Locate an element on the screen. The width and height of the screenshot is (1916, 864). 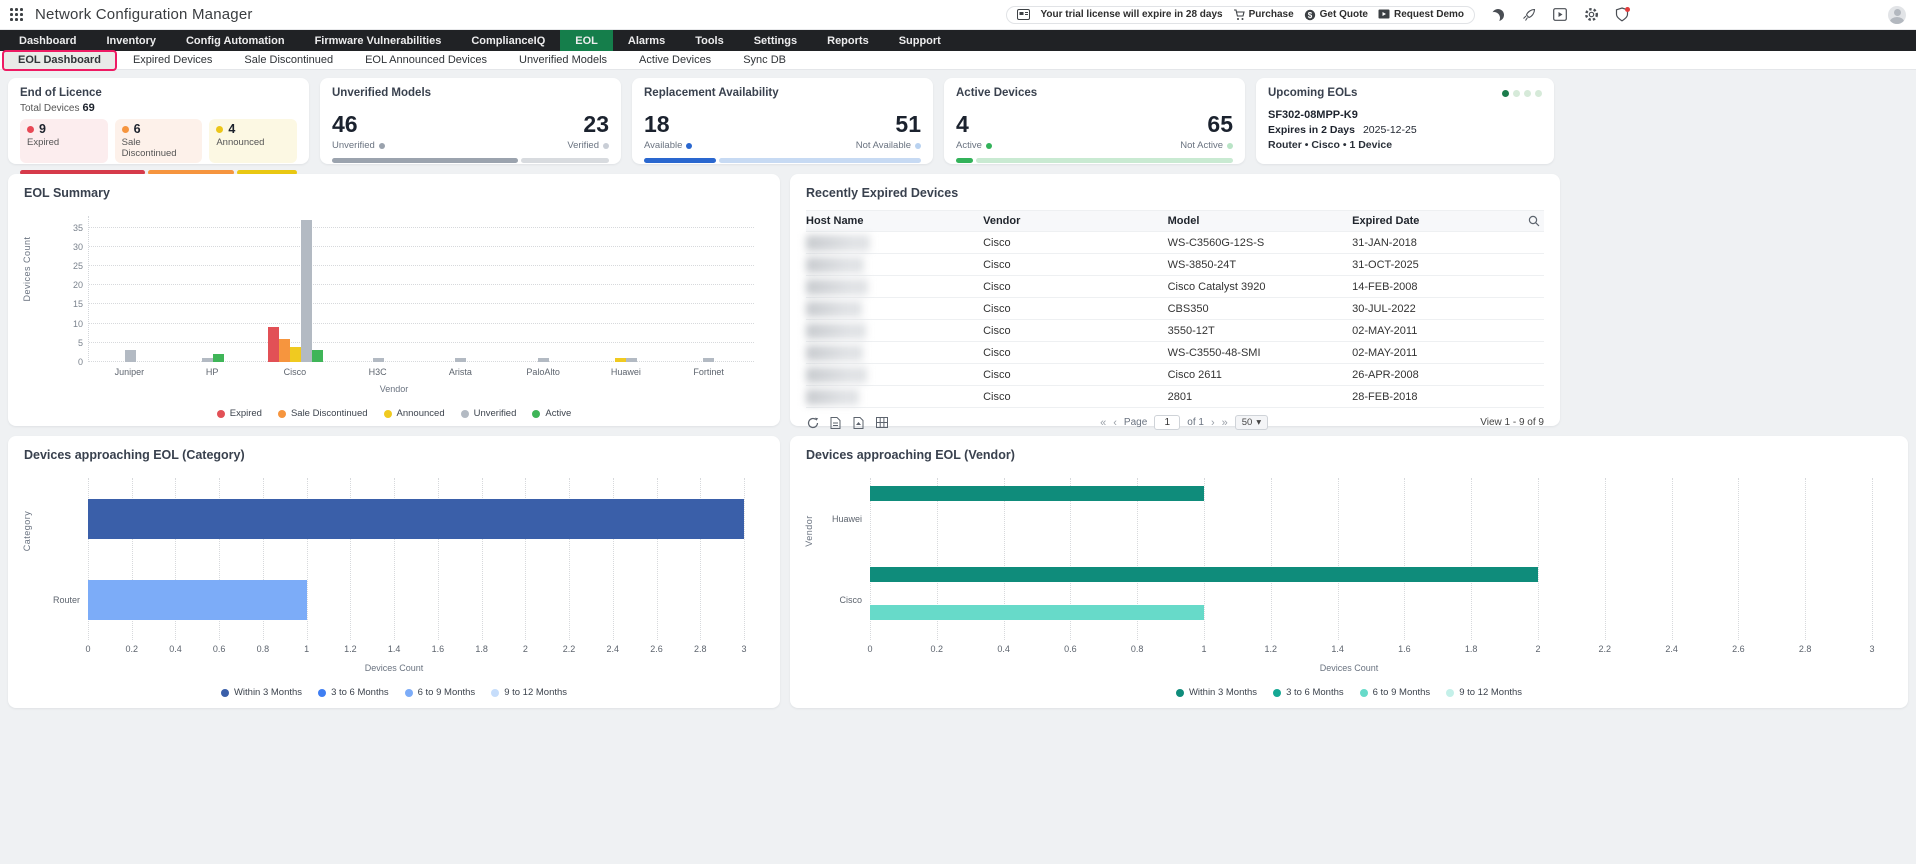
col-host-name: Host Name is located at coordinates (894, 221).